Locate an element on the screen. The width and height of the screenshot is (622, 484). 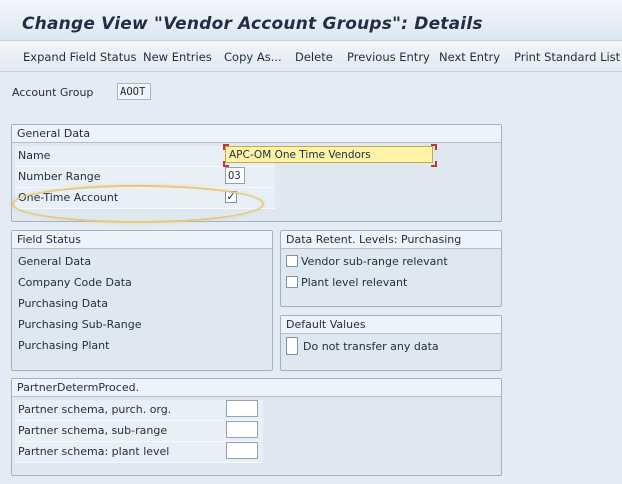
field-status-item: Purchasing Data is located at coordinates (63, 303).